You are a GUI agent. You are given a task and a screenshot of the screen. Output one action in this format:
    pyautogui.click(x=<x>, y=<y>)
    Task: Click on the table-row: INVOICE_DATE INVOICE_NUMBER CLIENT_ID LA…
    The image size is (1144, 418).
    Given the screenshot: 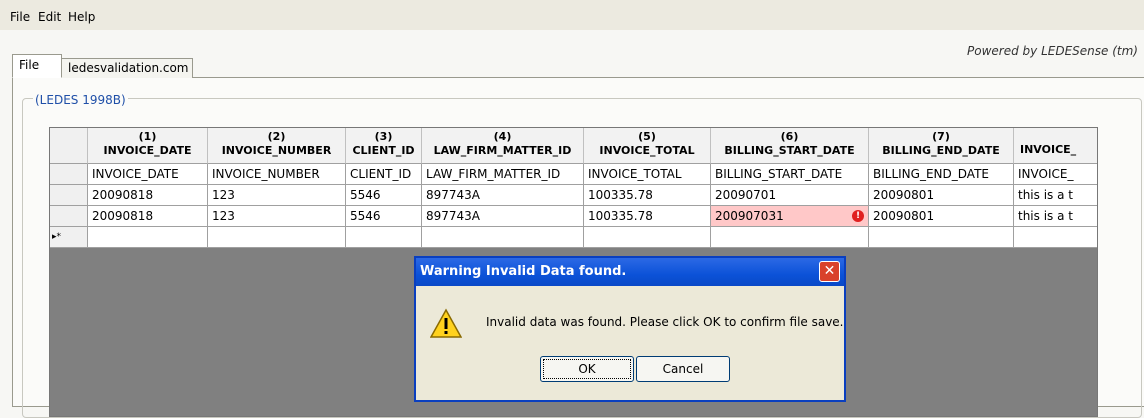 What is the action you would take?
    pyautogui.click(x=573, y=174)
    